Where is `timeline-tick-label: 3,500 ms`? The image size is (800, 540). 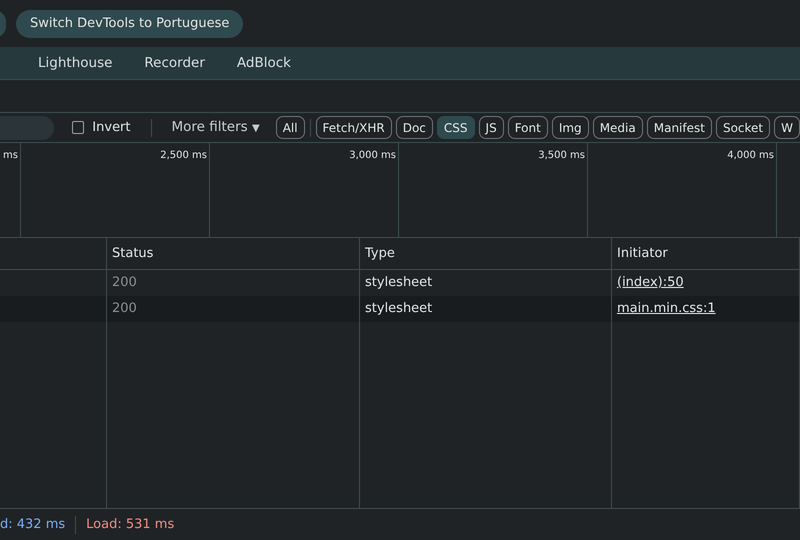
timeline-tick-label: 3,500 ms is located at coordinates (561, 155).